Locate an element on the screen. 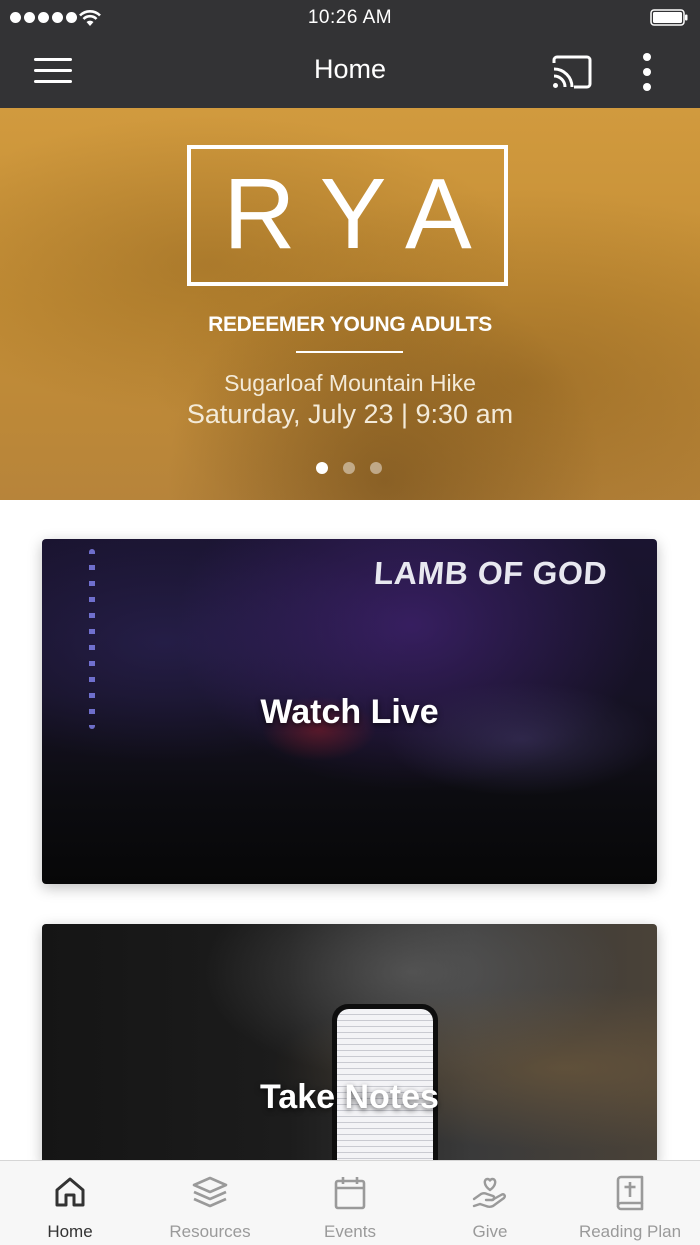 The width and height of the screenshot is (700, 1245). carousel-page-indicator is located at coordinates (349, 468).